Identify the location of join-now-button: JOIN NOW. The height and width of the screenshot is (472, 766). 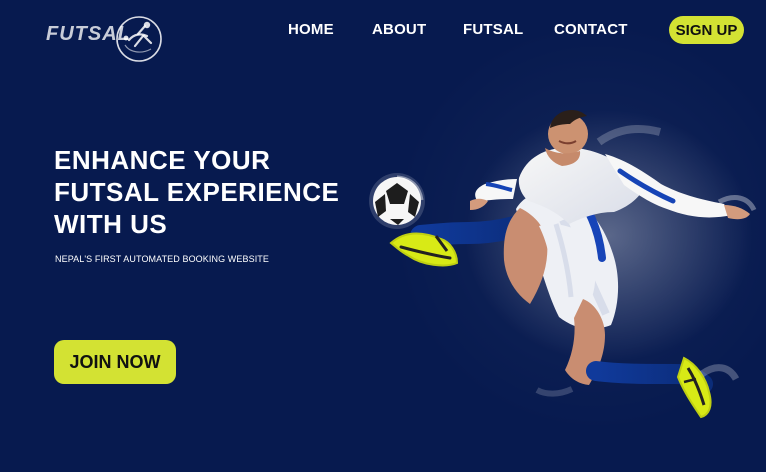
(115, 362).